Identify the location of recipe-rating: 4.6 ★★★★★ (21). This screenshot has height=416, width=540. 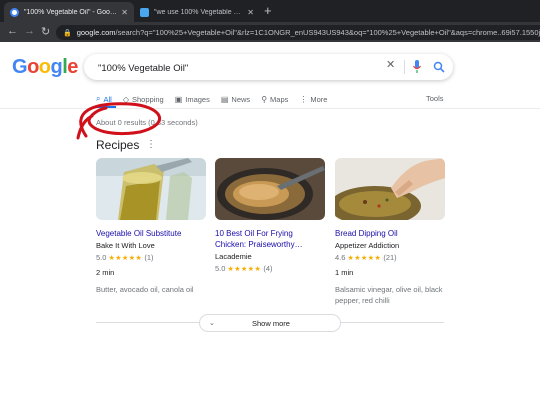
(390, 257).